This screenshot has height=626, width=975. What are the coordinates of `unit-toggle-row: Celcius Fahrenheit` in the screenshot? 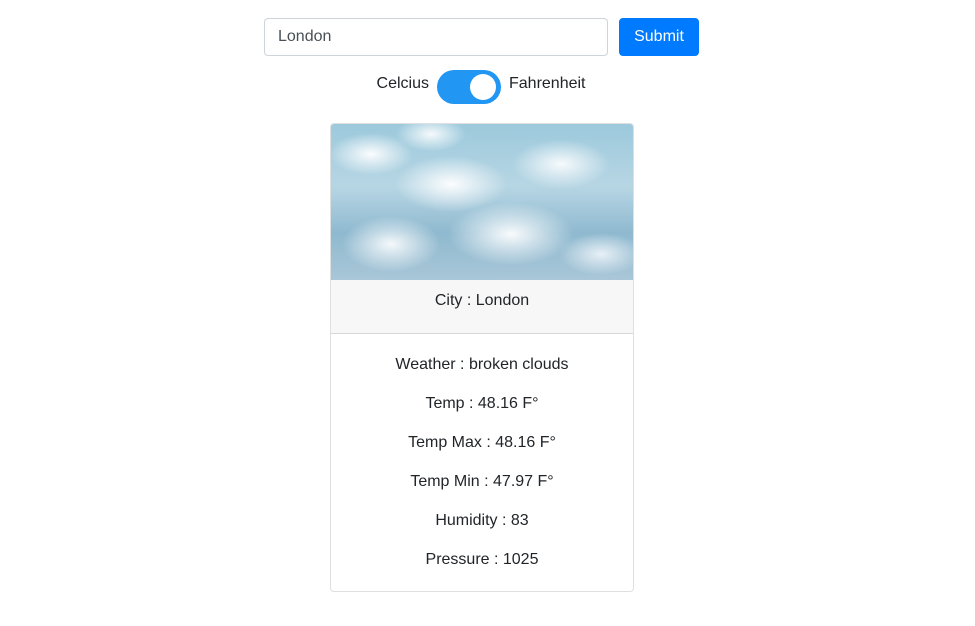 It's located at (487, 87).